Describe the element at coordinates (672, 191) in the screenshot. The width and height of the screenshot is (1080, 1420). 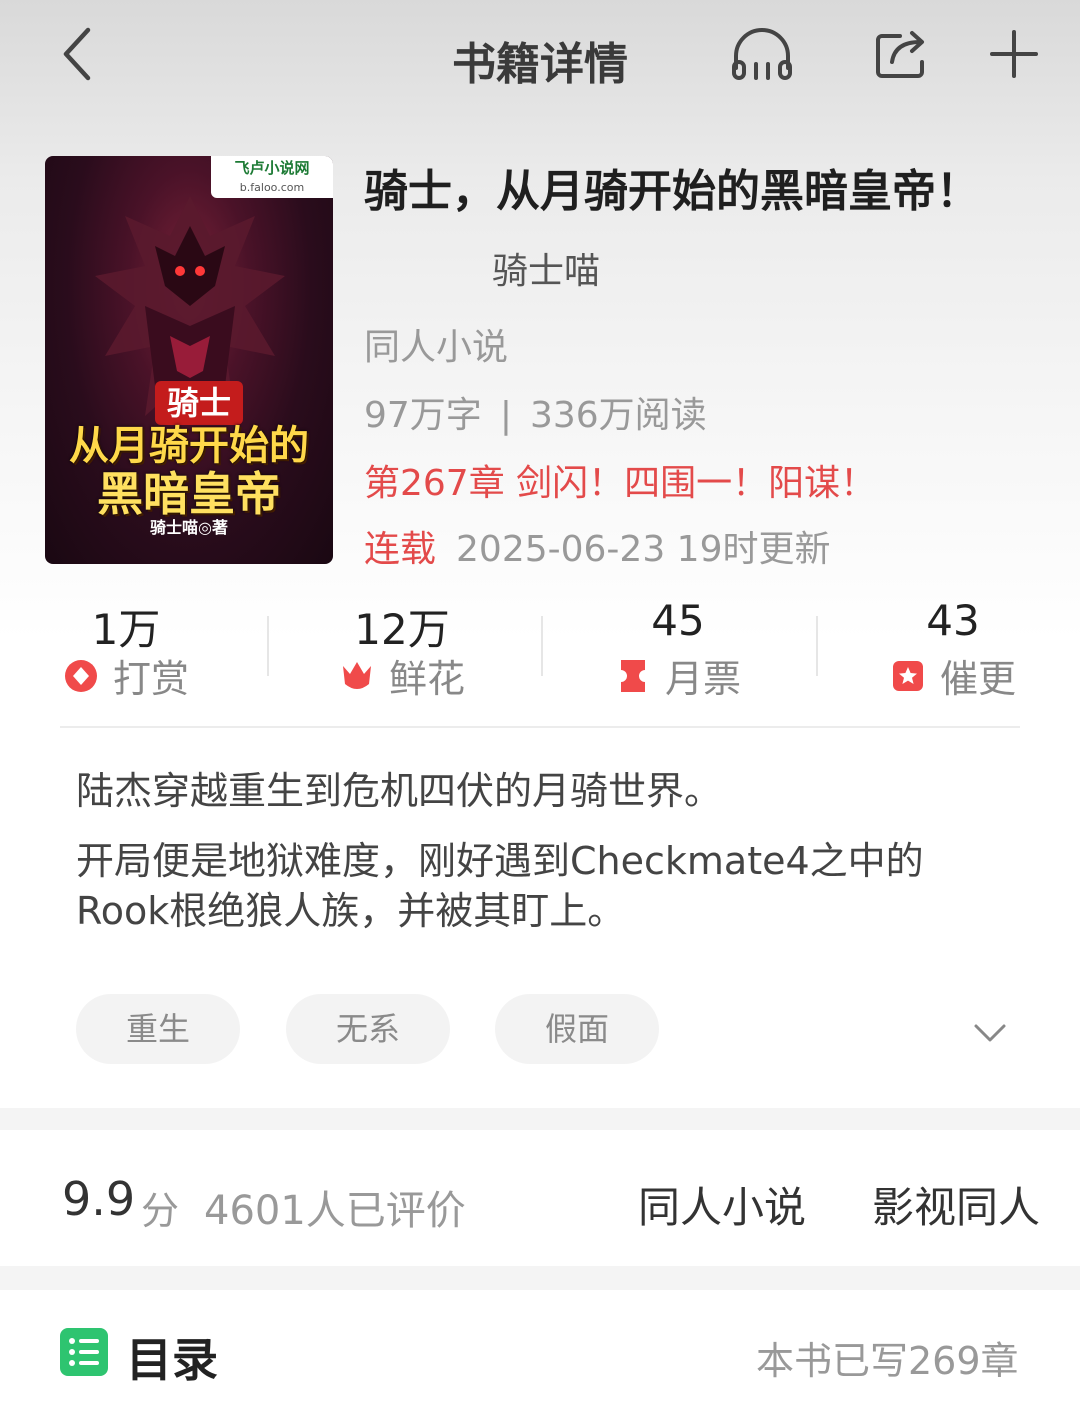
I see `book-title: 骑士，从月骑开始的黑暗皇帝！` at that location.